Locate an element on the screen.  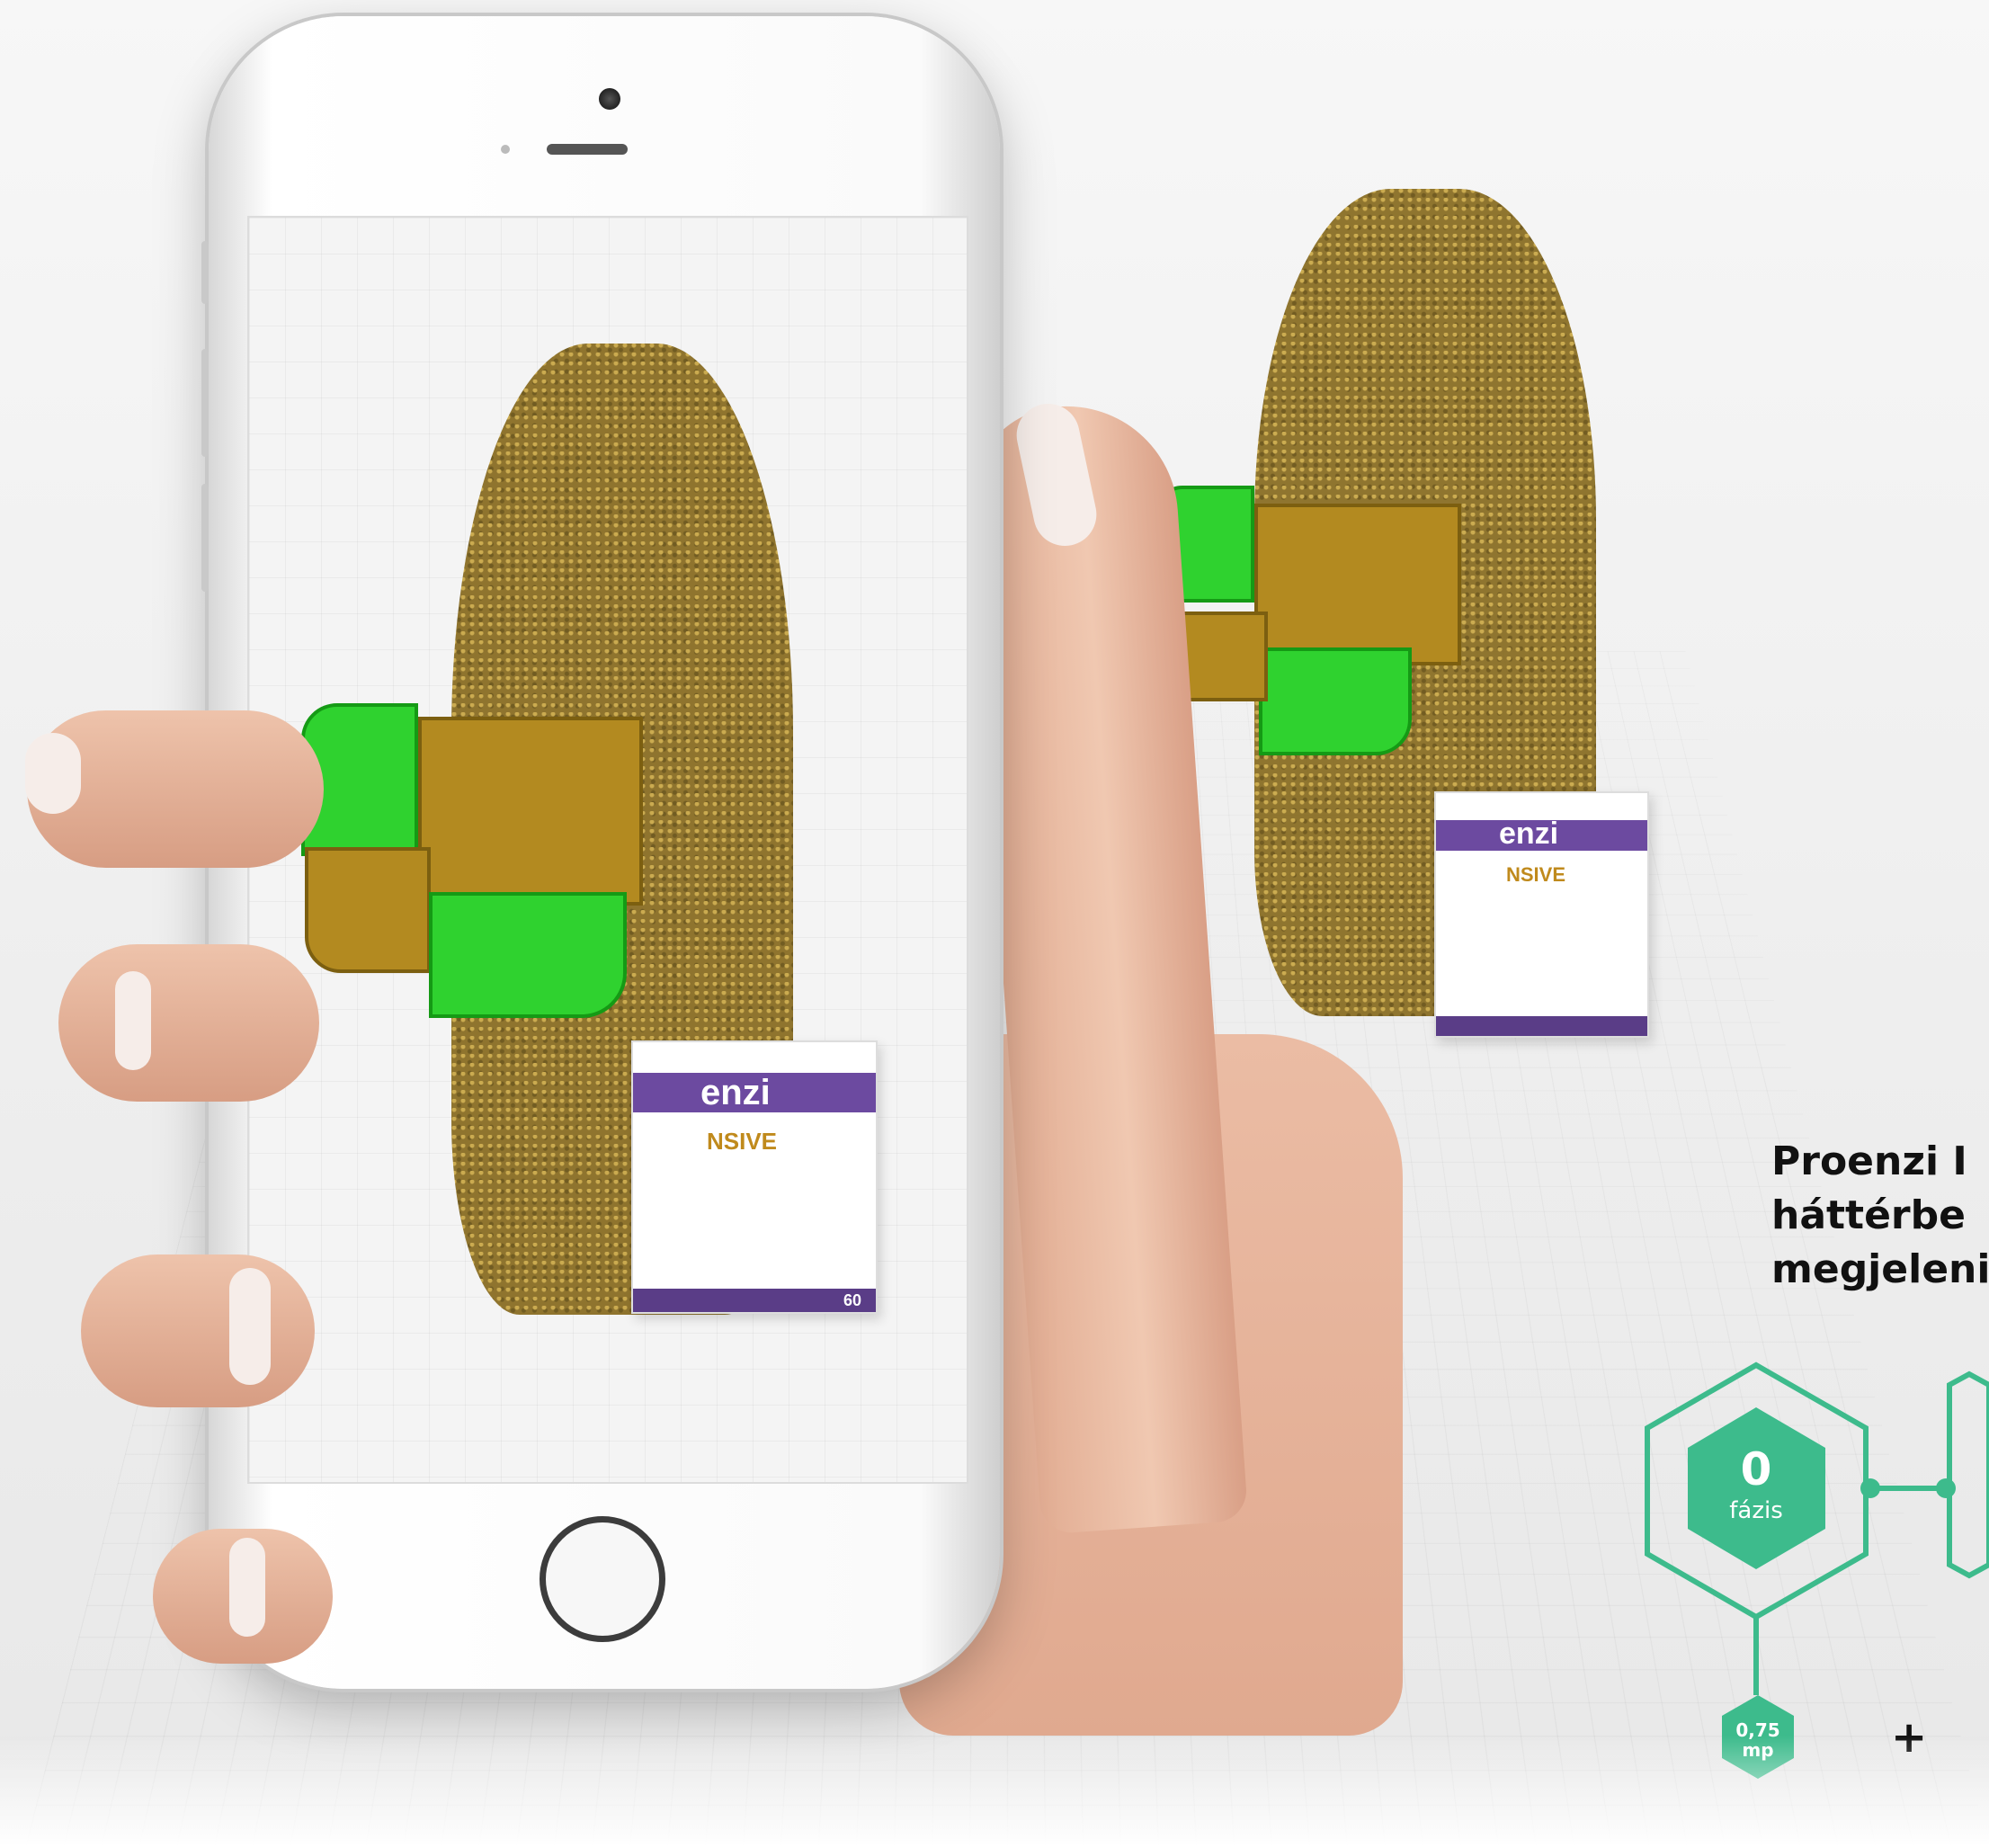
product-box-background: enzi NSIVE is located at coordinates (1541, 915).